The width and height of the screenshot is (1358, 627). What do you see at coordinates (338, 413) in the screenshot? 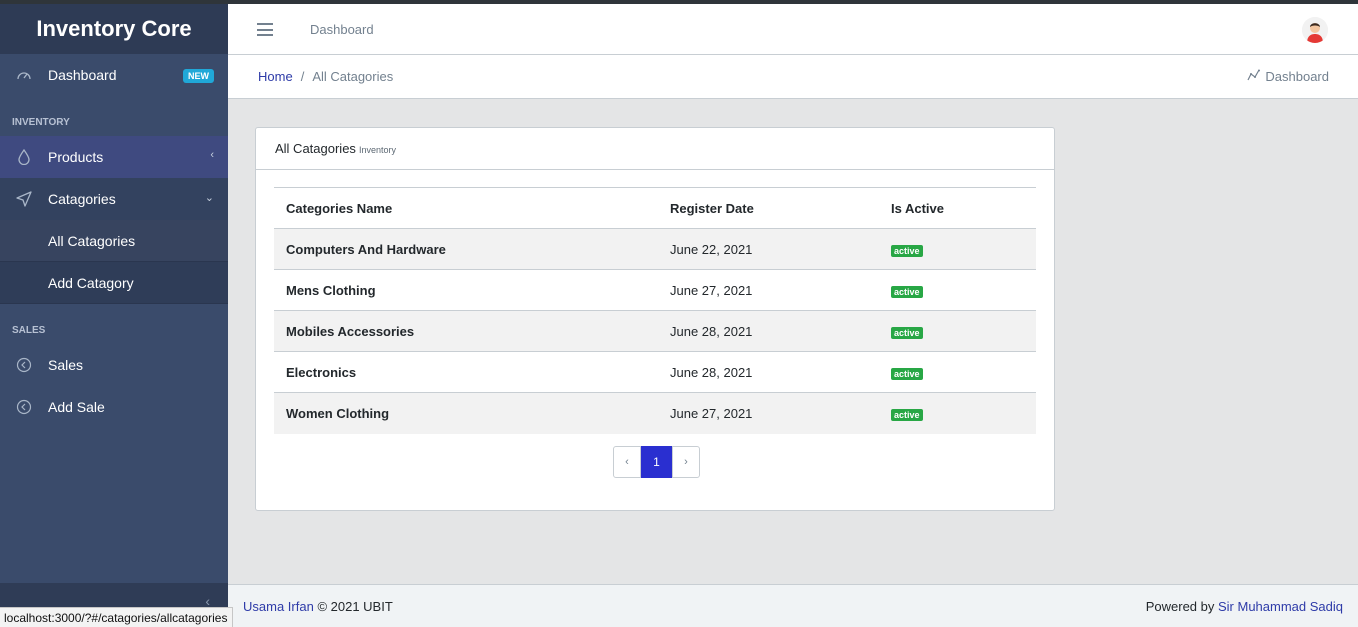
I see `category-name: Women Clothing` at bounding box center [338, 413].